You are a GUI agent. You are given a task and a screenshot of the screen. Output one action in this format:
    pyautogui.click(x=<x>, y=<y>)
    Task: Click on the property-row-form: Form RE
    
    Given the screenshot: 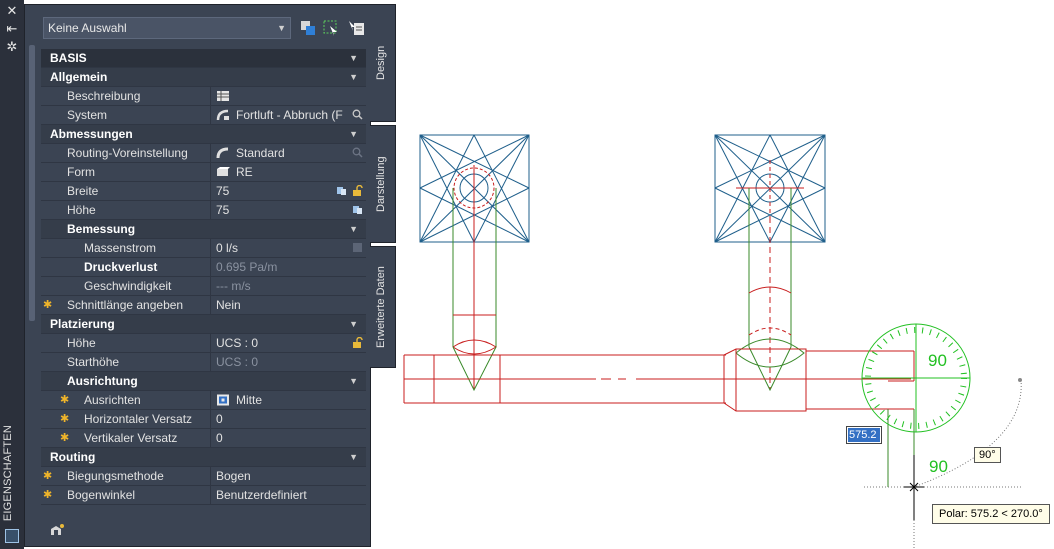 What is the action you would take?
    pyautogui.click(x=203, y=172)
    